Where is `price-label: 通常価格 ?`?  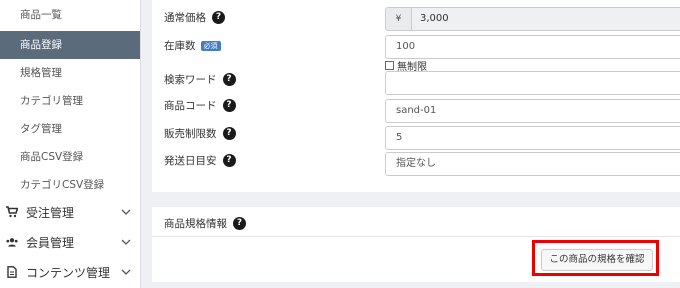 price-label: 通常価格 ? is located at coordinates (194, 17).